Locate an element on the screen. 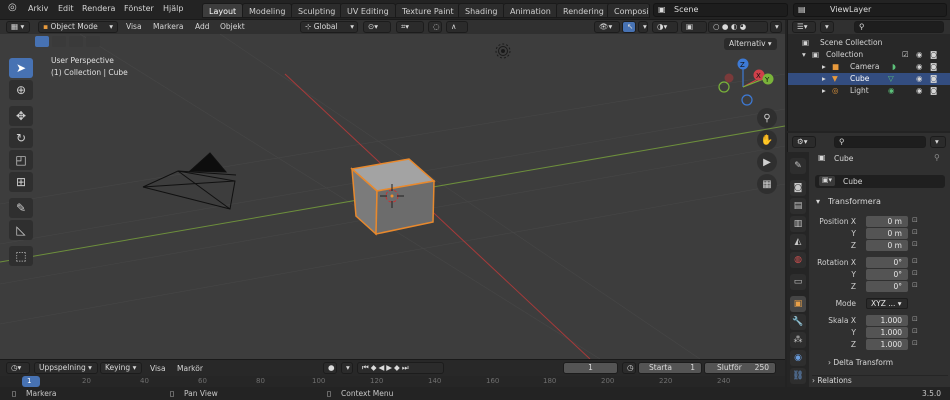 This screenshot has width=950, height=400. rotation-y-field: 0° is located at coordinates (887, 274).